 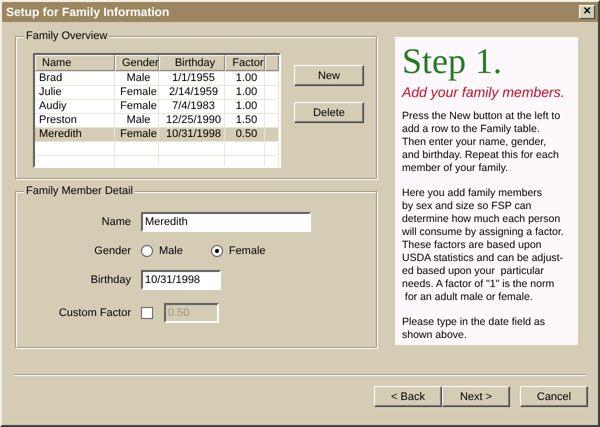 I want to click on group-title: Family Member Detail, so click(x=79, y=191).